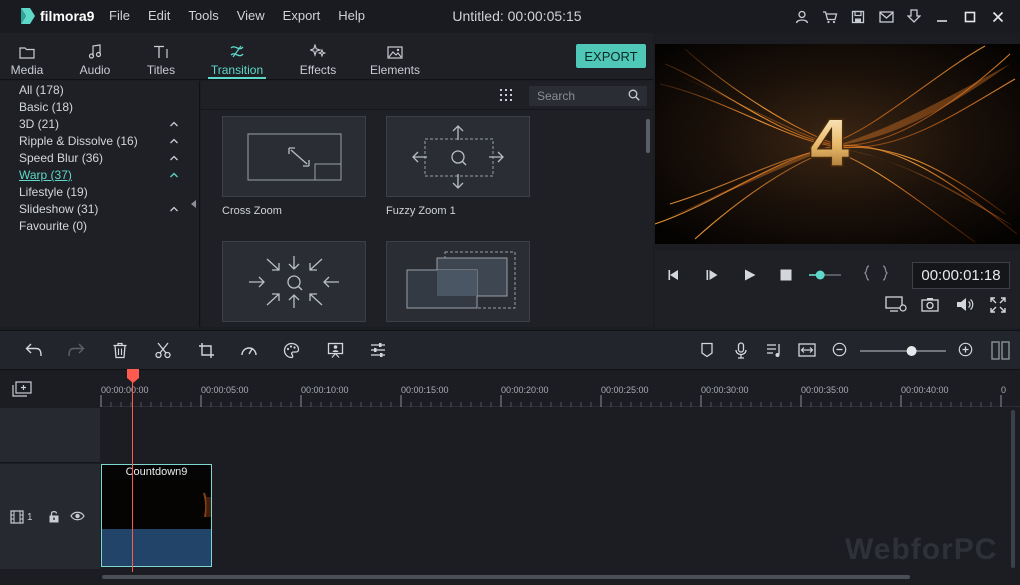  What do you see at coordinates (1001, 350) in the screenshot?
I see `panel-toggle-icon` at bounding box center [1001, 350].